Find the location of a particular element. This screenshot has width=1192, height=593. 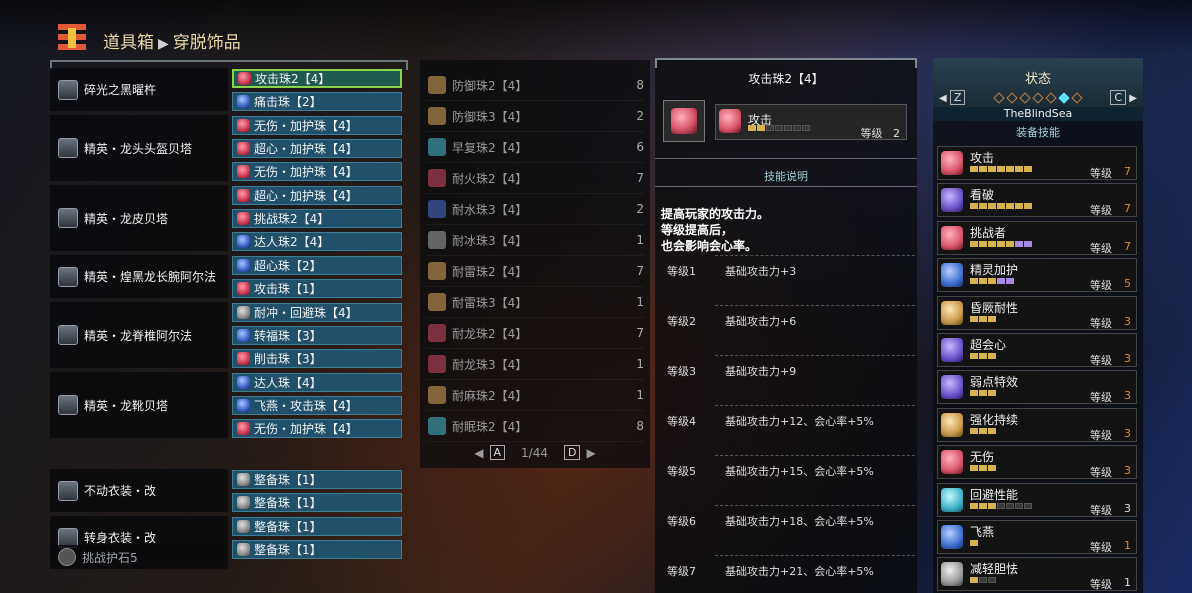

equipment-name: 精英・龙头头盔贝塔 is located at coordinates (139, 148).